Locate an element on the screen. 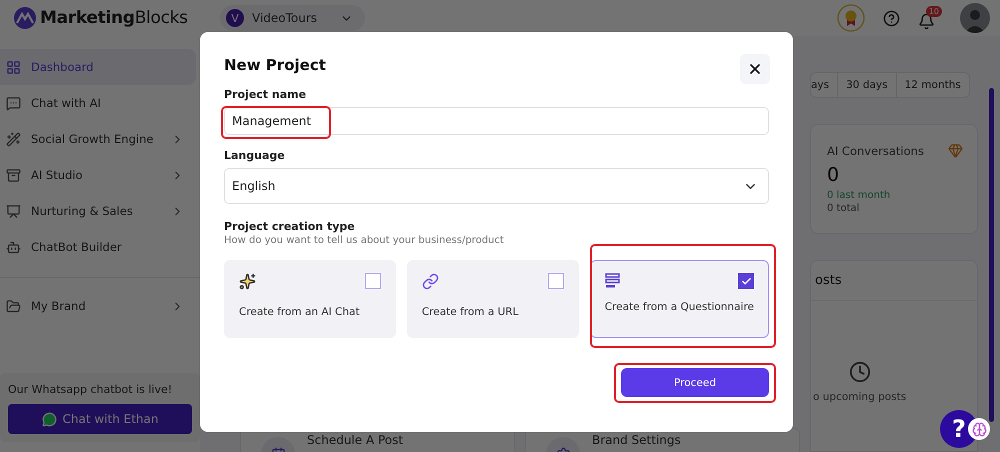 The image size is (1000, 452). chat-bubble-icon is located at coordinates (49, 419).